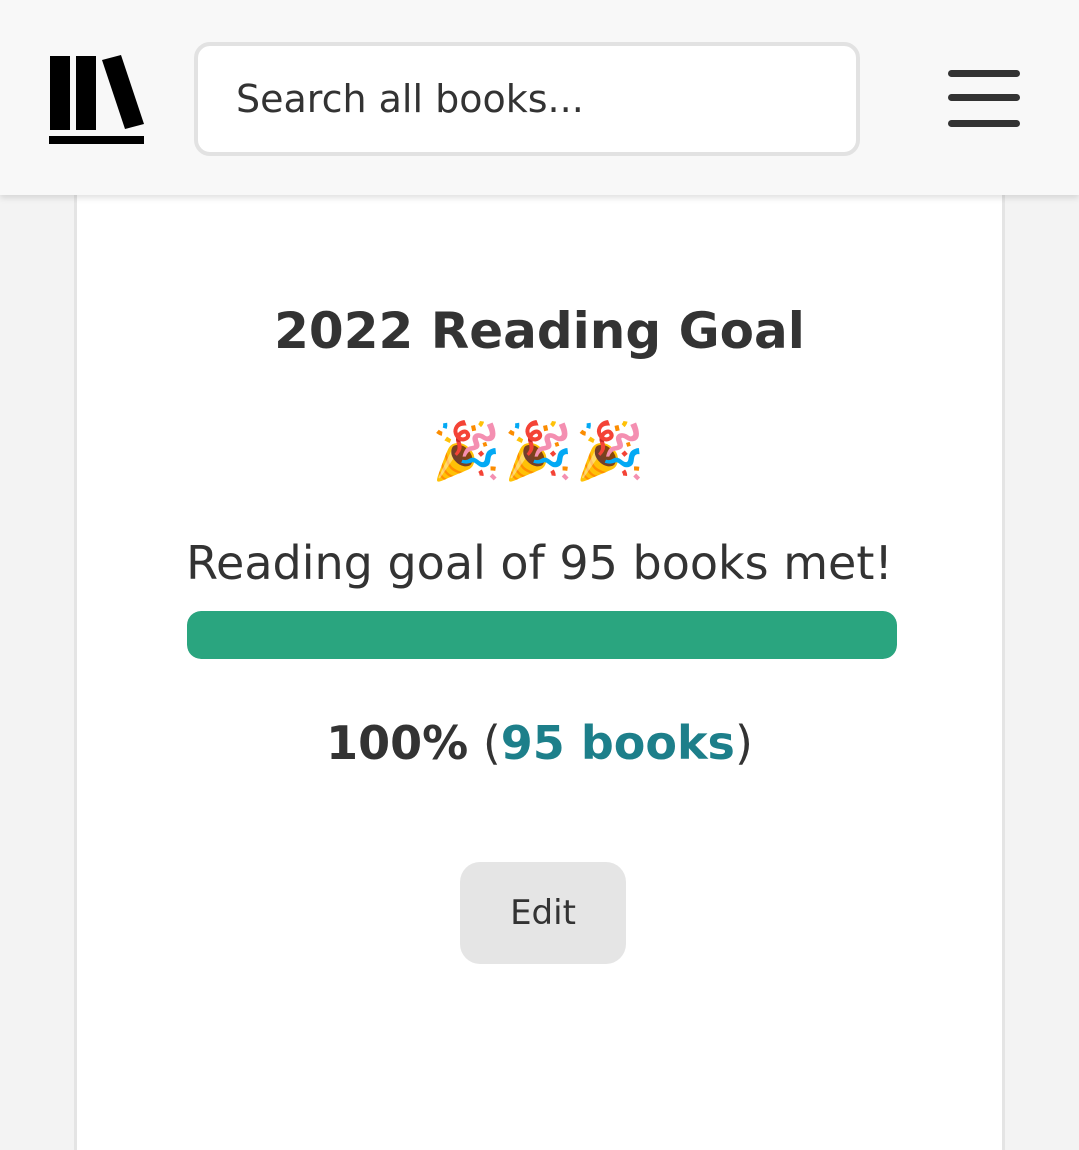 This screenshot has height=1150, width=1079. I want to click on goal-progress-bar, so click(542, 635).